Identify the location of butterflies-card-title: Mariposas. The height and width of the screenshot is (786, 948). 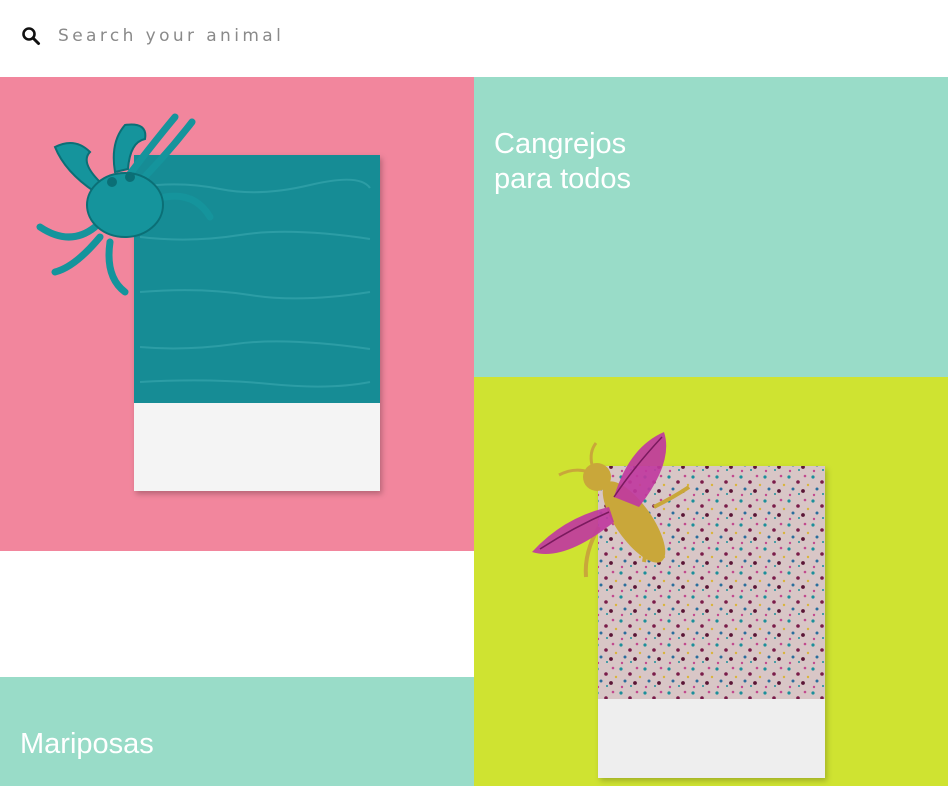
(87, 744).